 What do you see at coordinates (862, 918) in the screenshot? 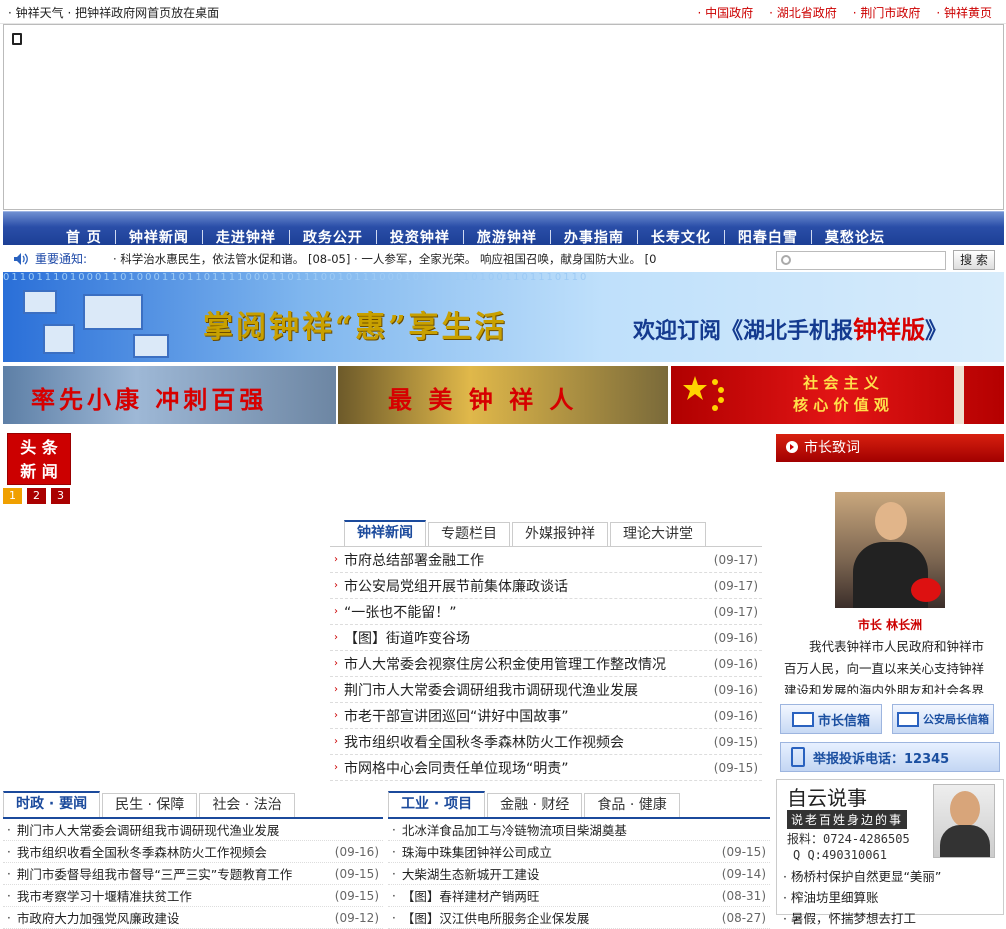
I see `ziyun-item: · 暑假，怀揣梦想去打工` at bounding box center [862, 918].